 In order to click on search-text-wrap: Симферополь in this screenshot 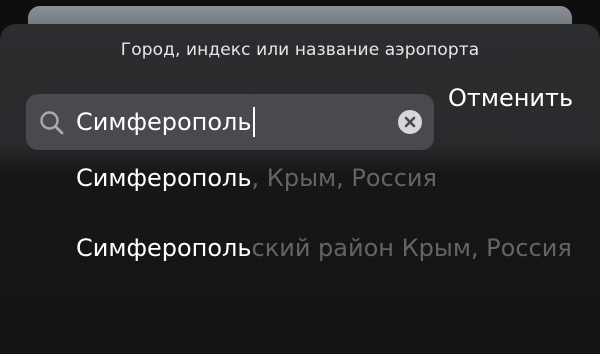, I will do `click(165, 122)`.